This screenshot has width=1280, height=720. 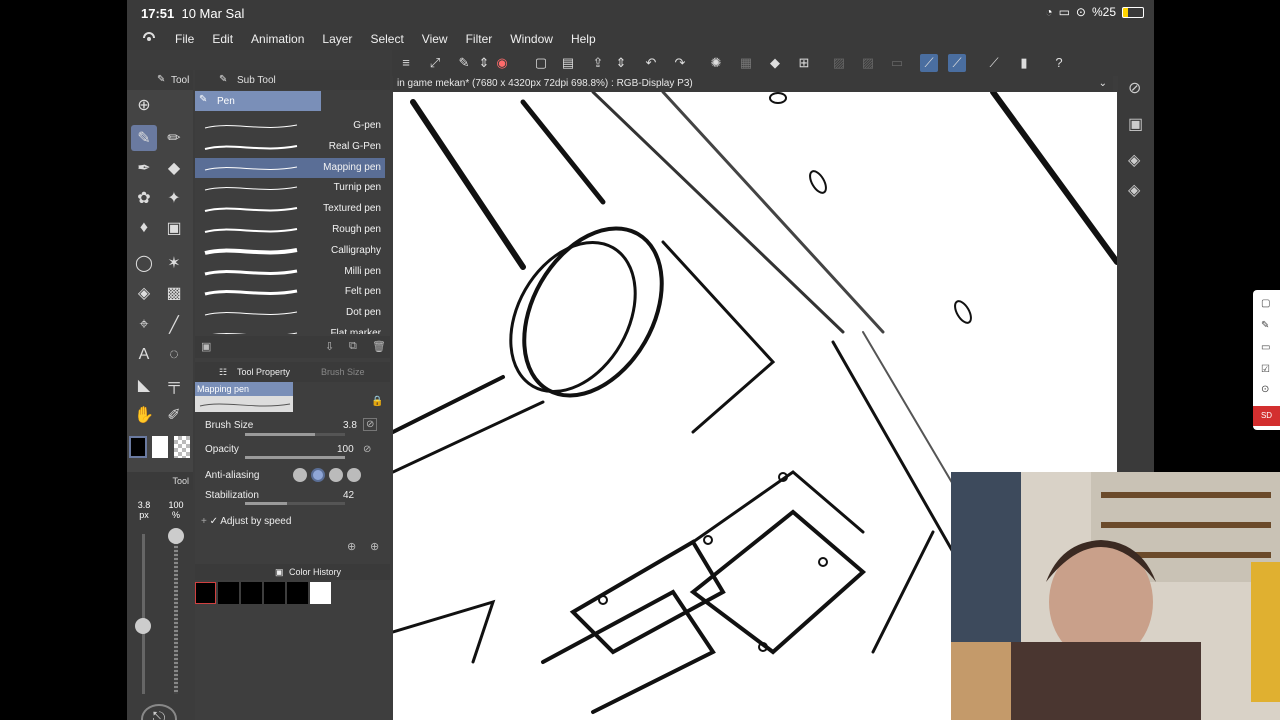 I want to click on layer-property-icon: ◈, so click(x=1134, y=160).